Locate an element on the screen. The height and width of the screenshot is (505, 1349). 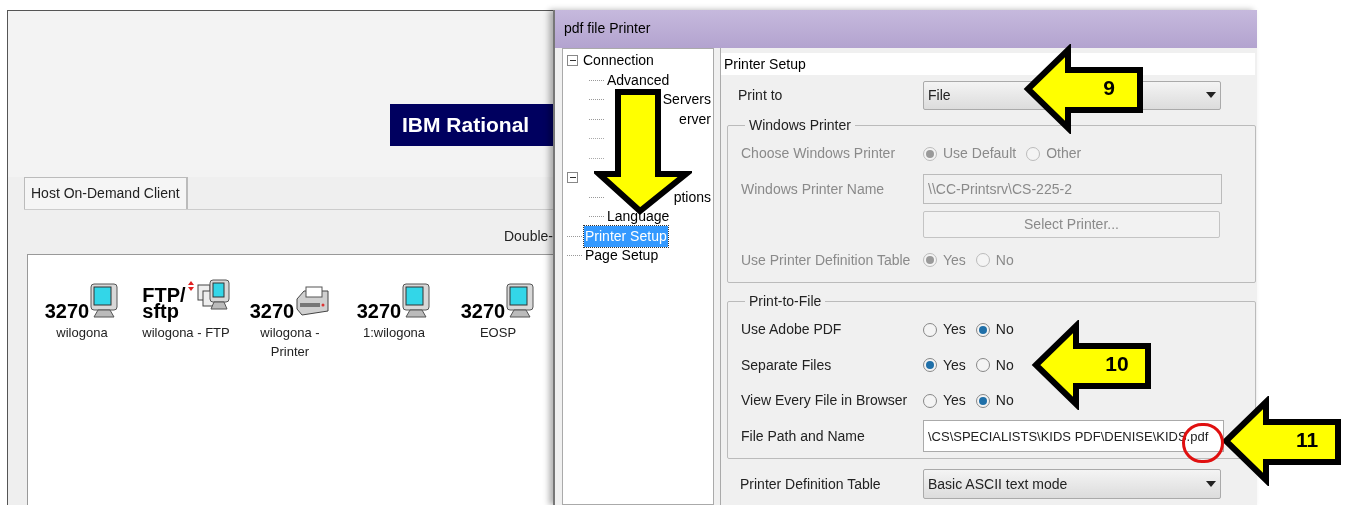
client-tab: Host On-Demand Client is located at coordinates (106, 193).